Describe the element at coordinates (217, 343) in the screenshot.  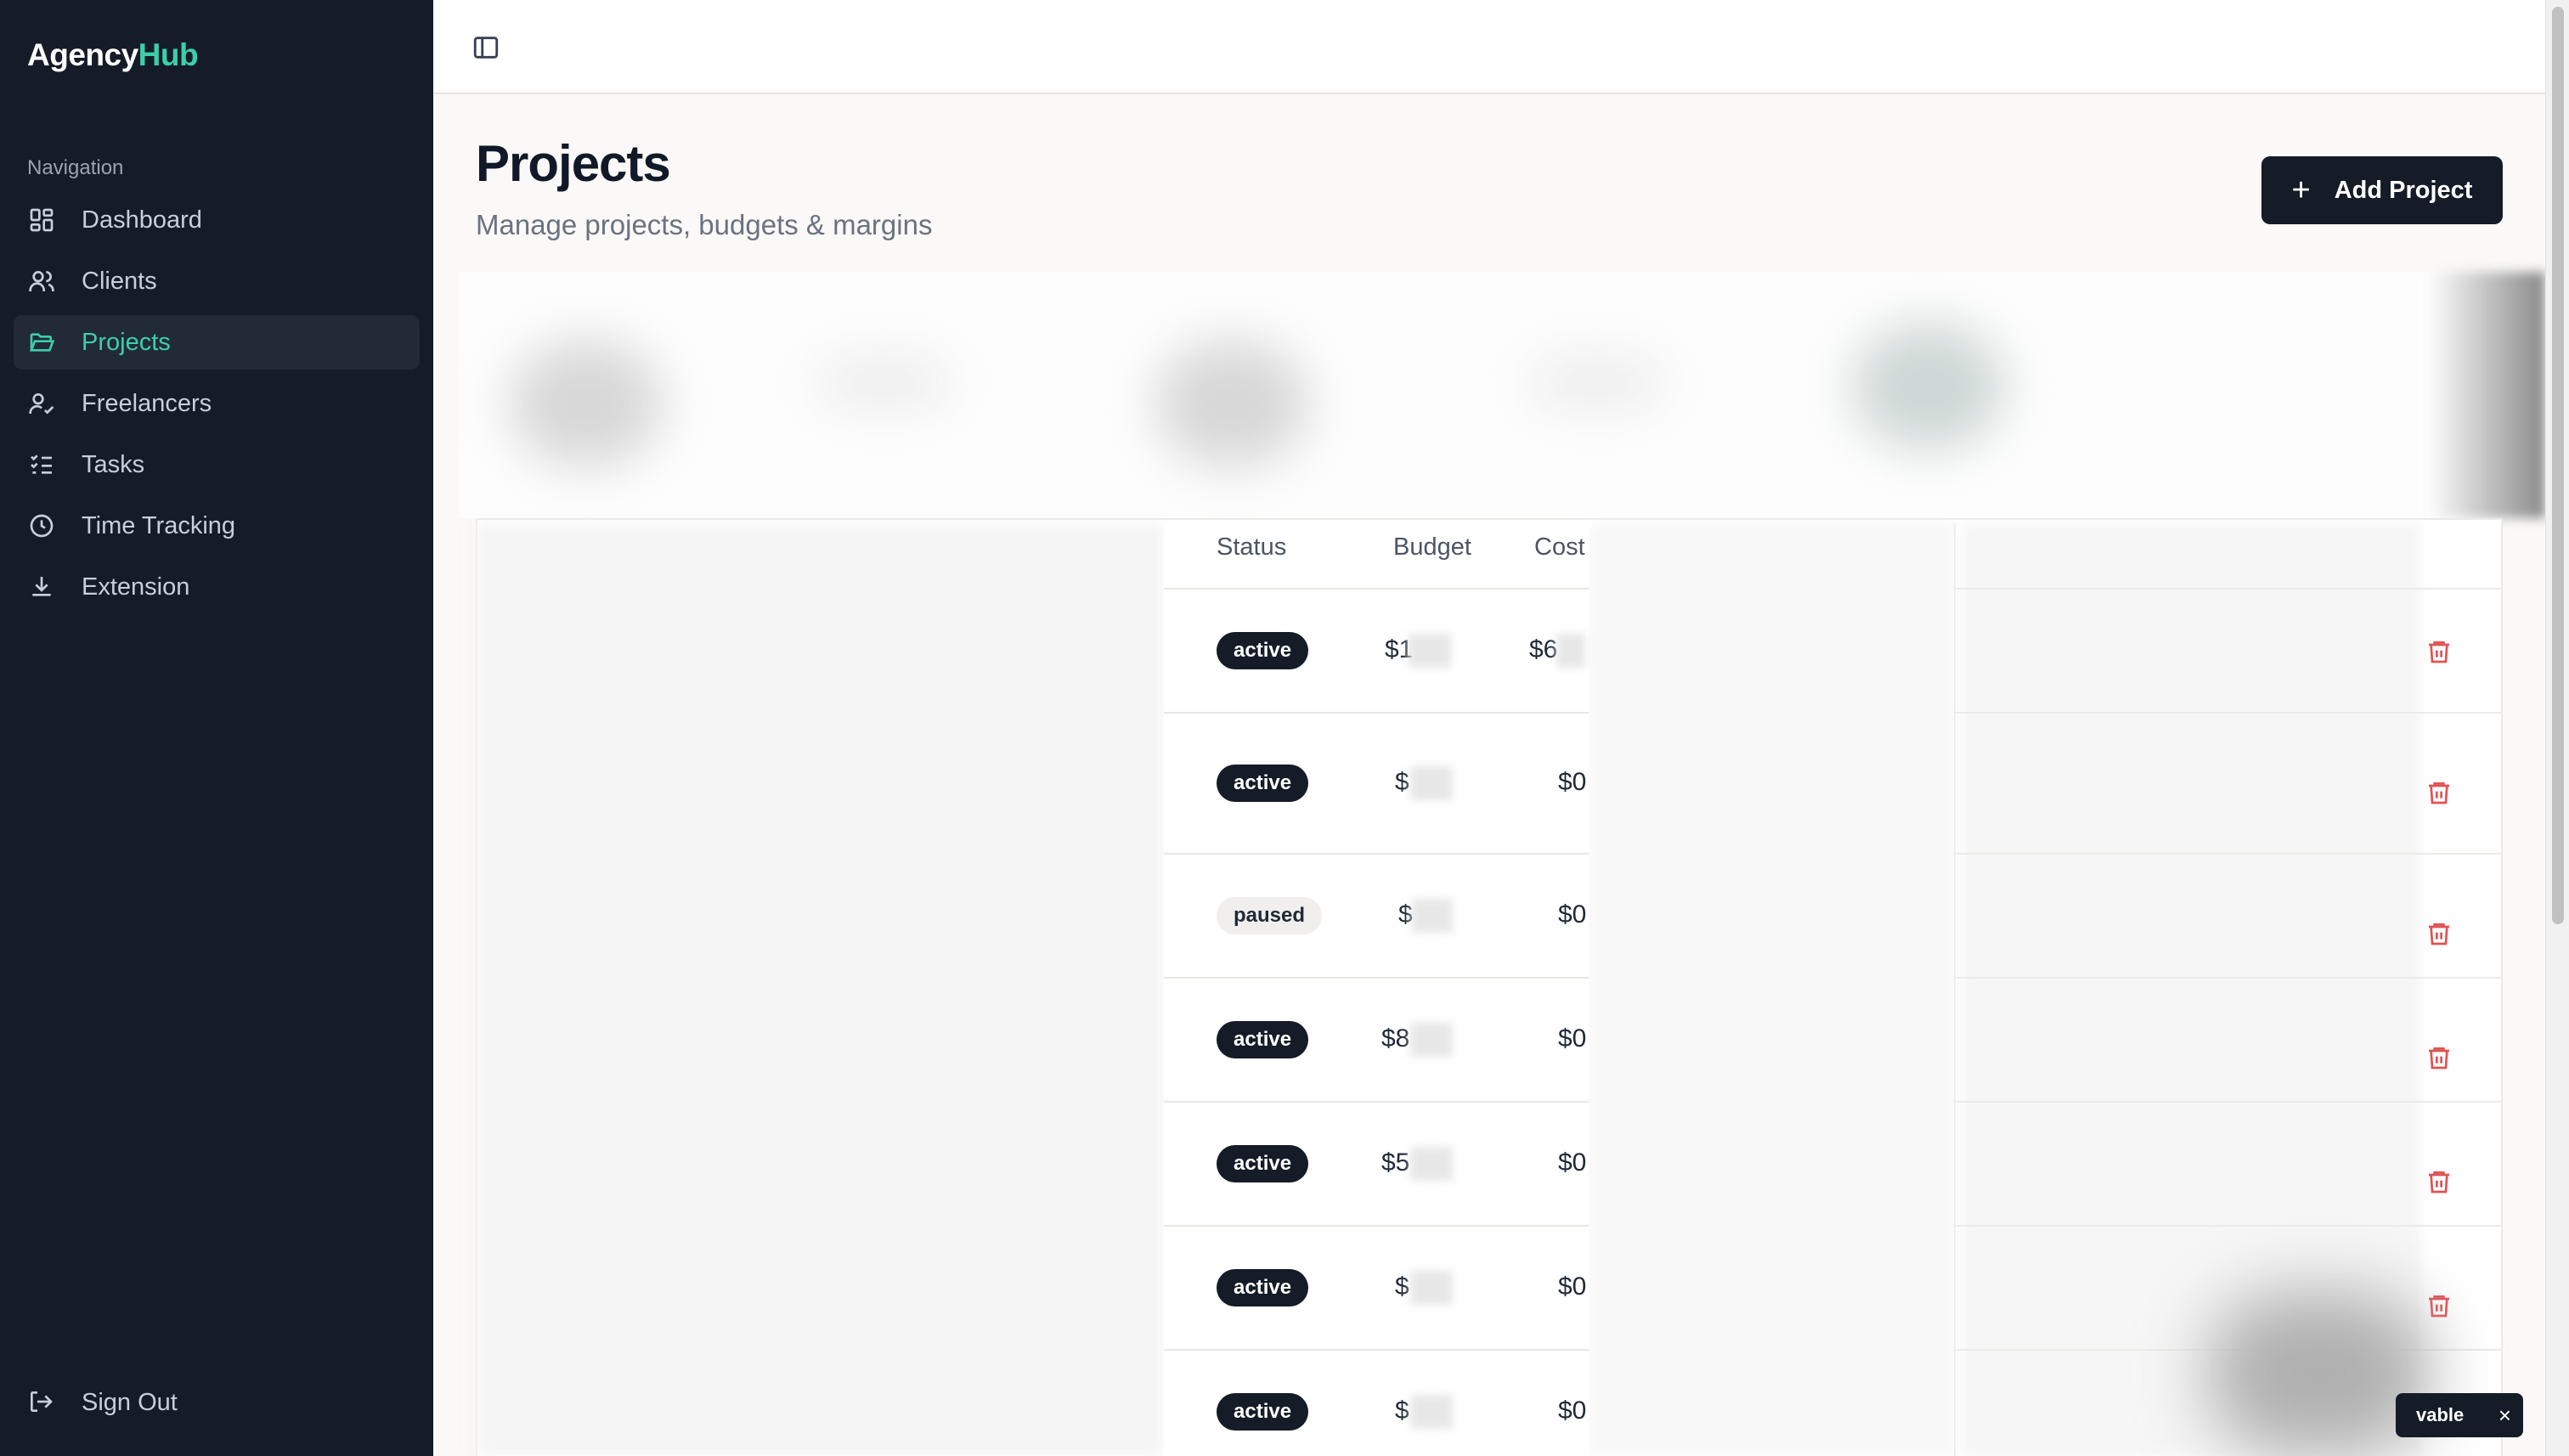
I see `sidebar-item-projects: Projects` at that location.